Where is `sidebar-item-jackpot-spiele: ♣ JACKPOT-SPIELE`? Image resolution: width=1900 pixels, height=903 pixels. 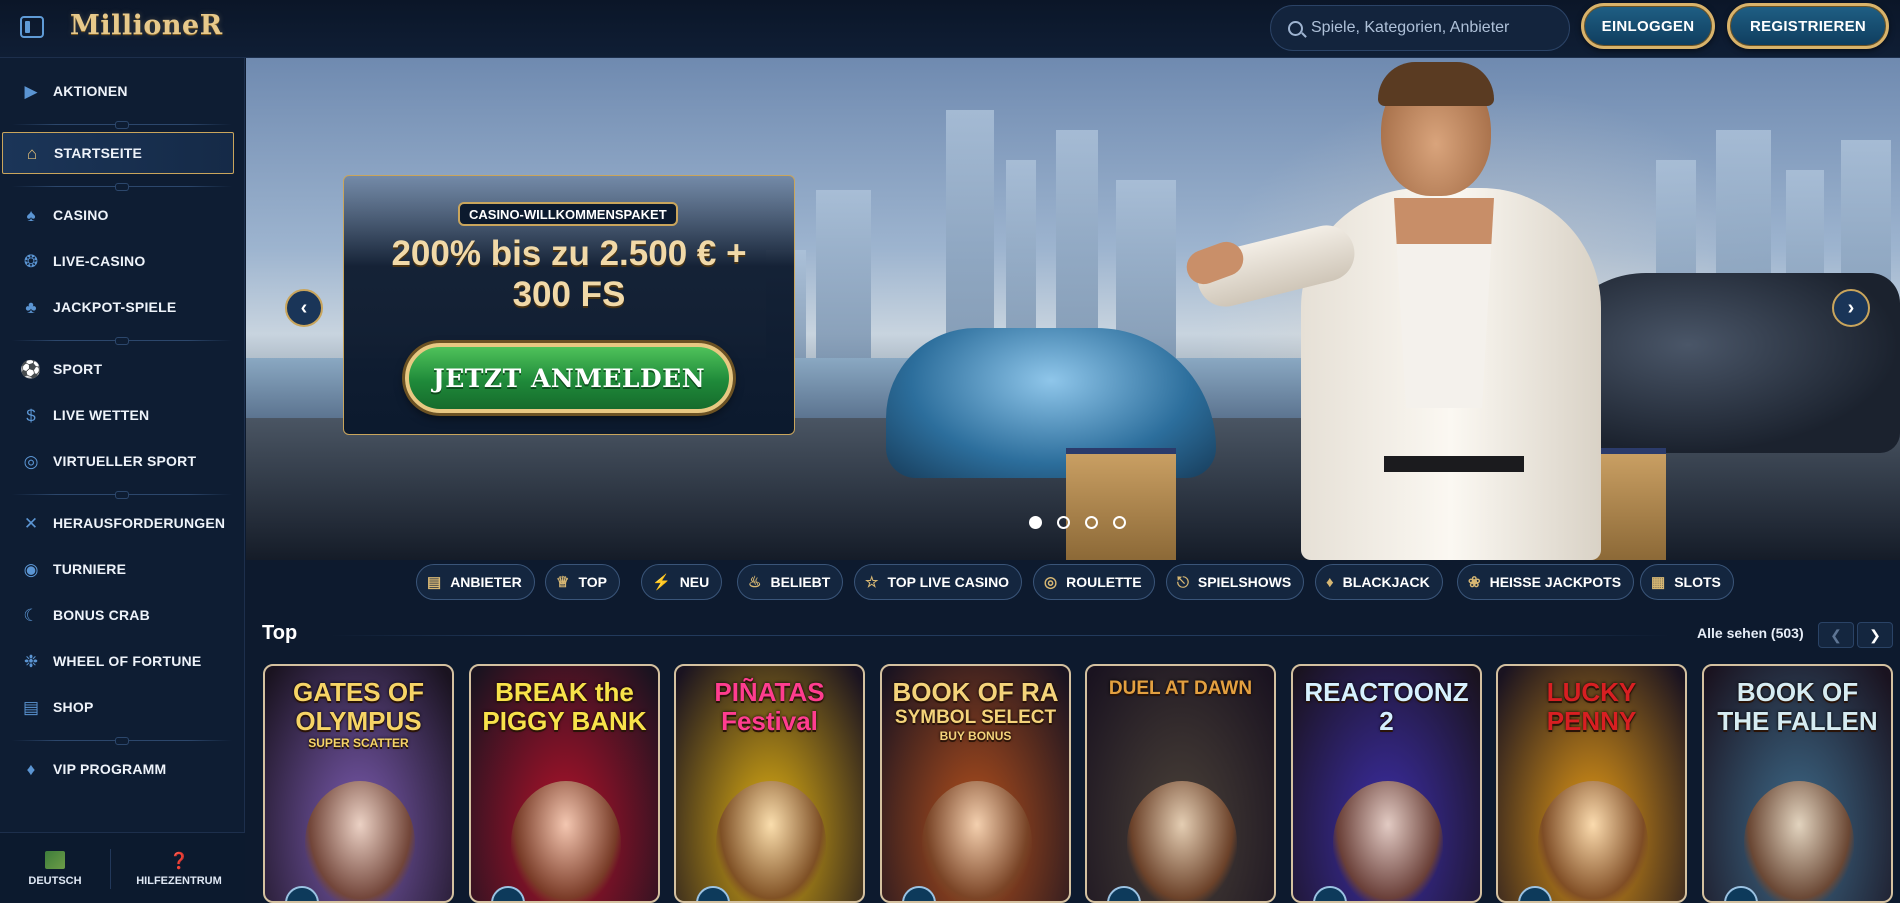
sidebar-item-jackpot-spiele: ♣ JACKPOT-SPIELE is located at coordinates (122, 307).